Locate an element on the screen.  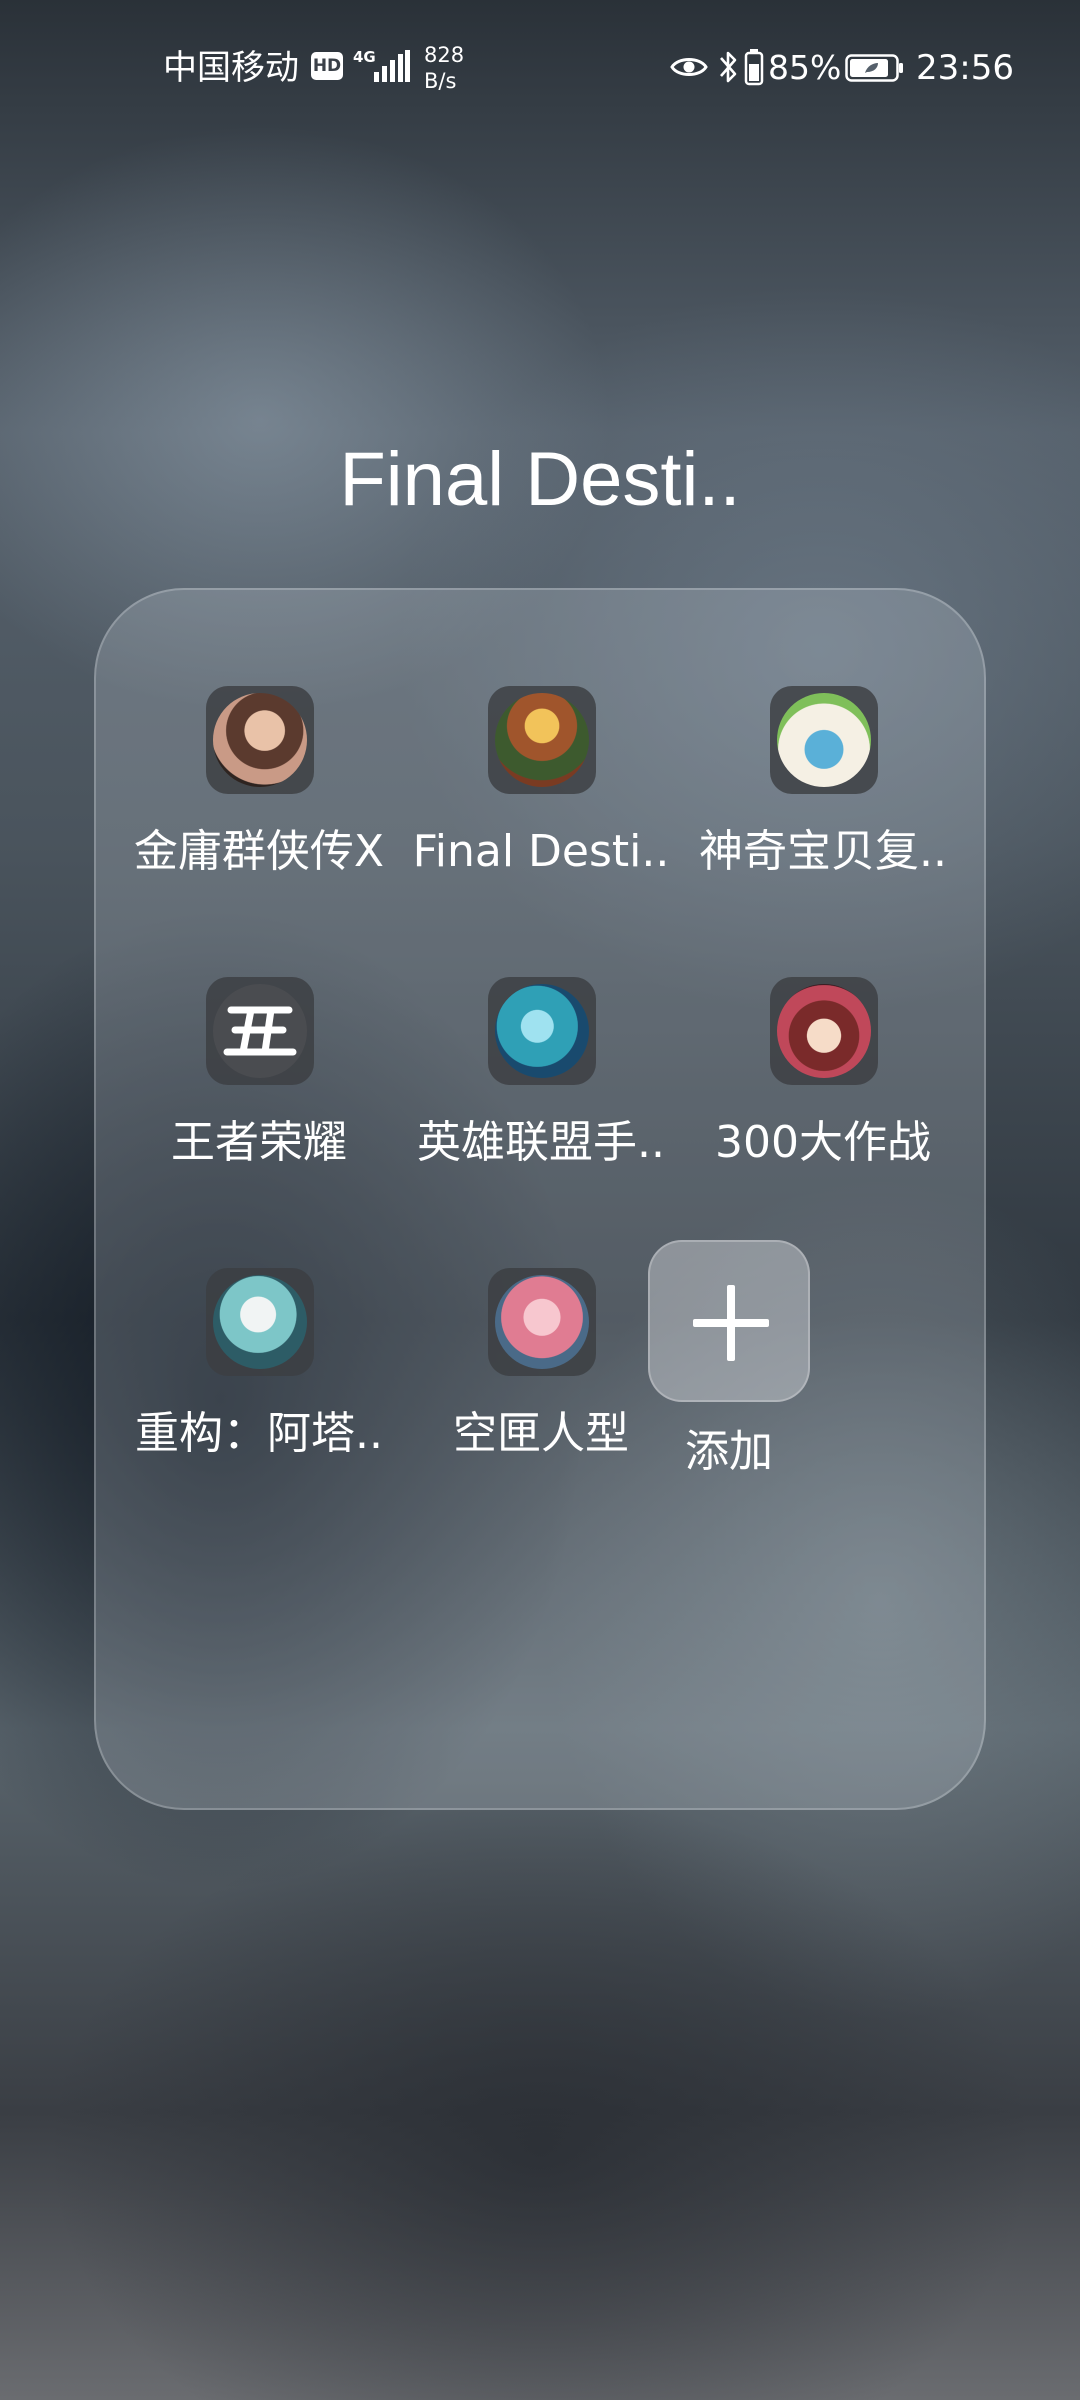
eye-icon is located at coordinates (689, 67).